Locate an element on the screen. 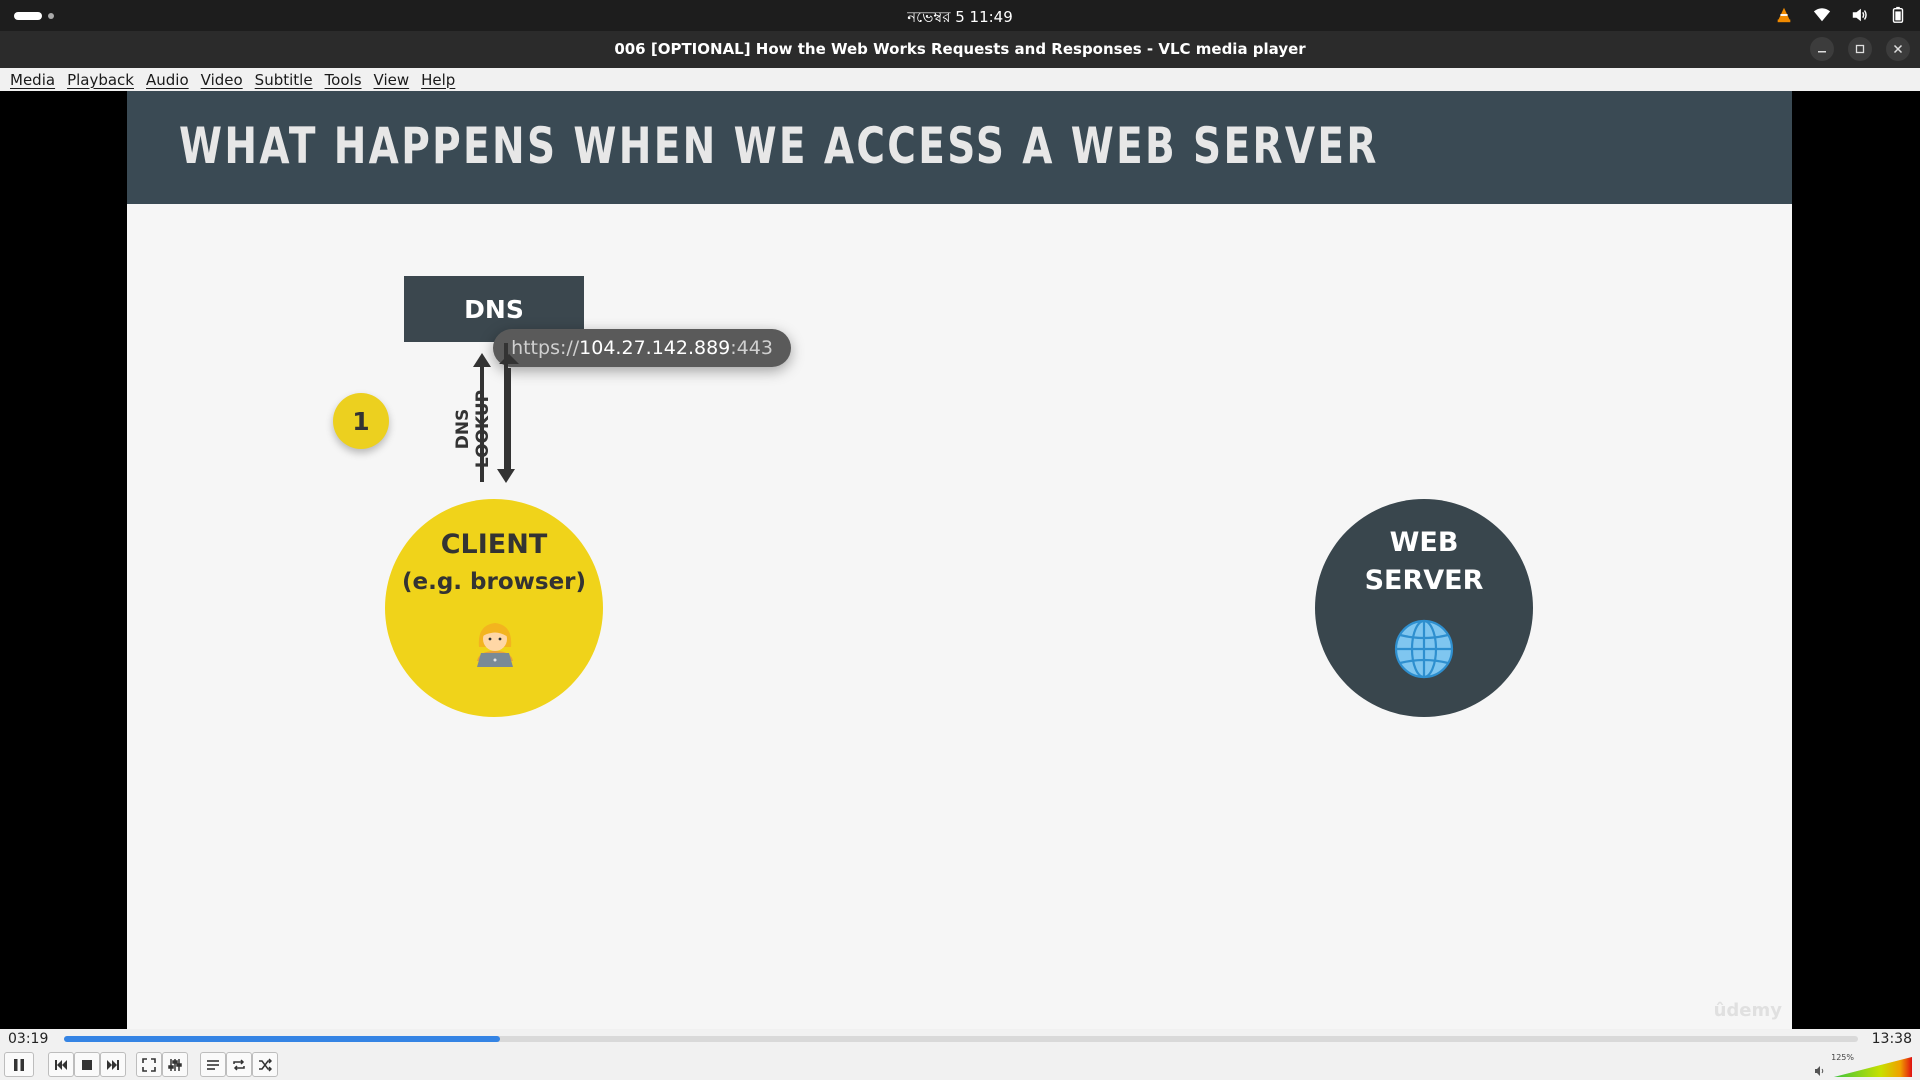 Image resolution: width=1920 pixels, height=1080 pixels. volume-slider is located at coordinates (1873, 1067).